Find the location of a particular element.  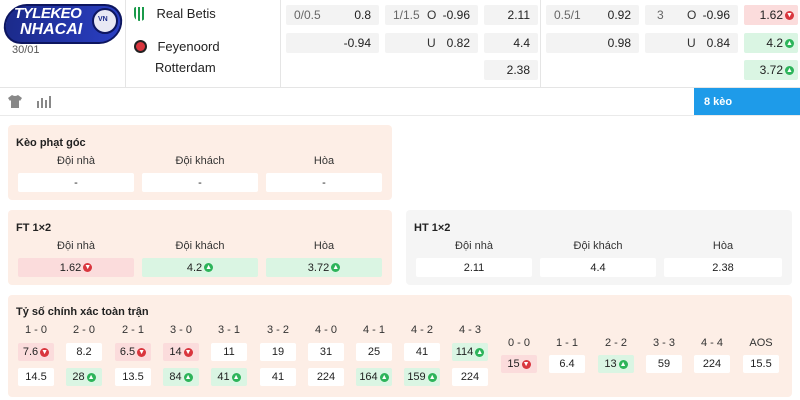

ht-title: HT 1×2 is located at coordinates (432, 228).